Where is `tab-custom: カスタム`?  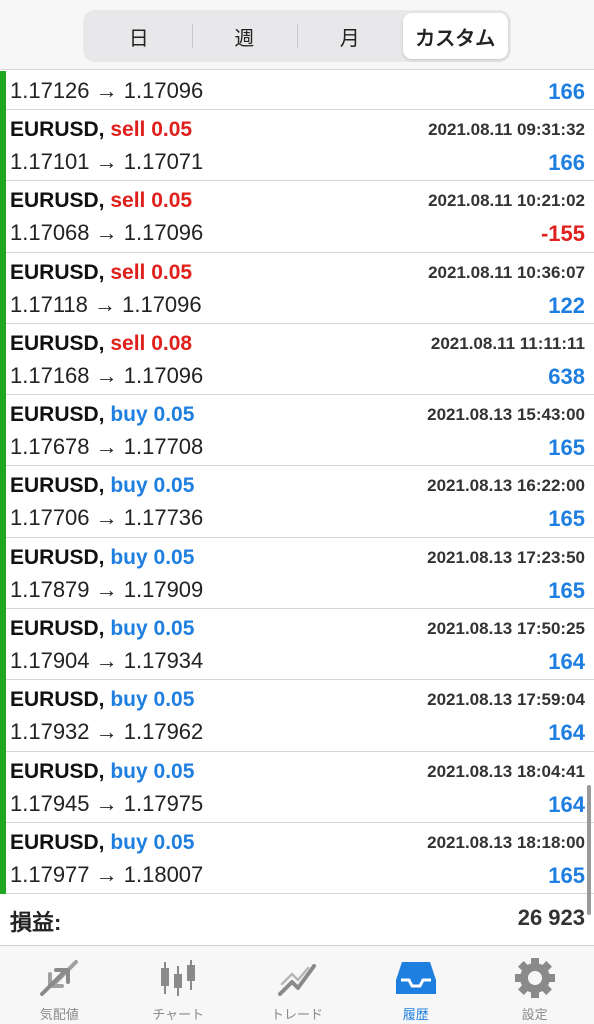
tab-custom: カスタム is located at coordinates (455, 36).